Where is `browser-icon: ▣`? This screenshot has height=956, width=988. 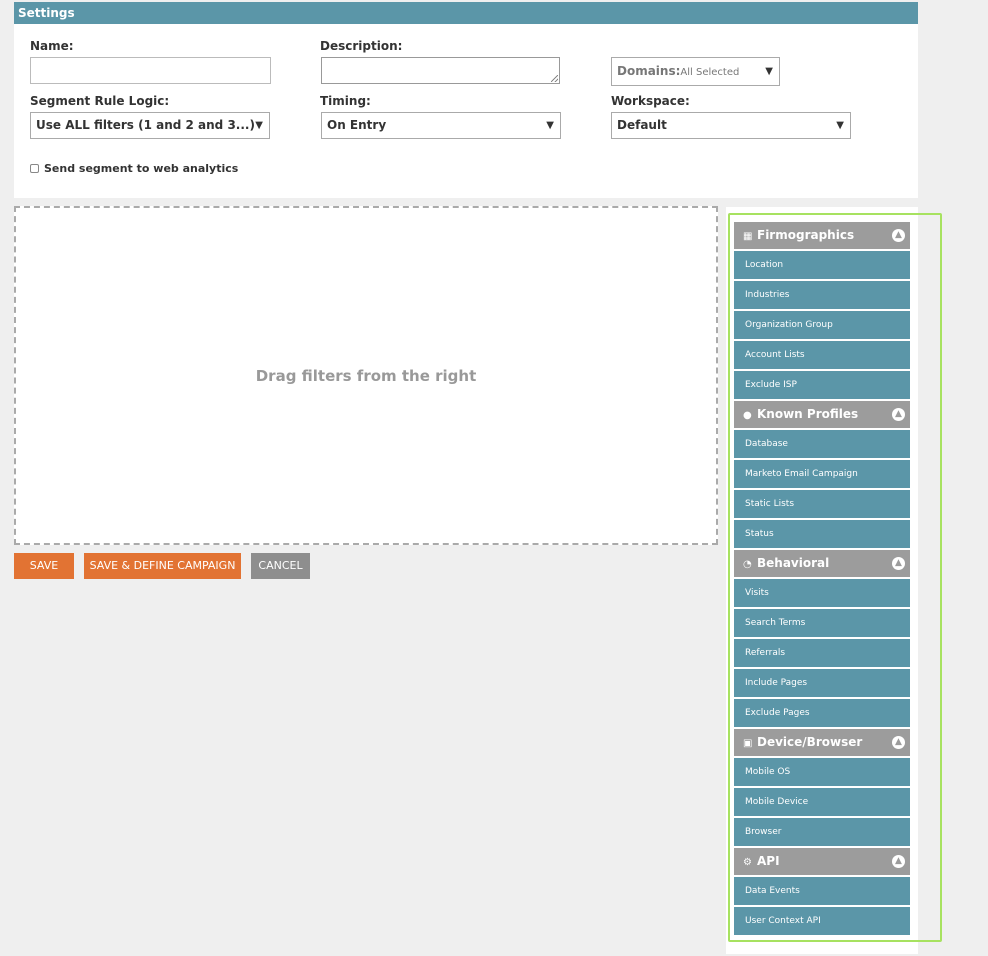 browser-icon: ▣ is located at coordinates (748, 743).